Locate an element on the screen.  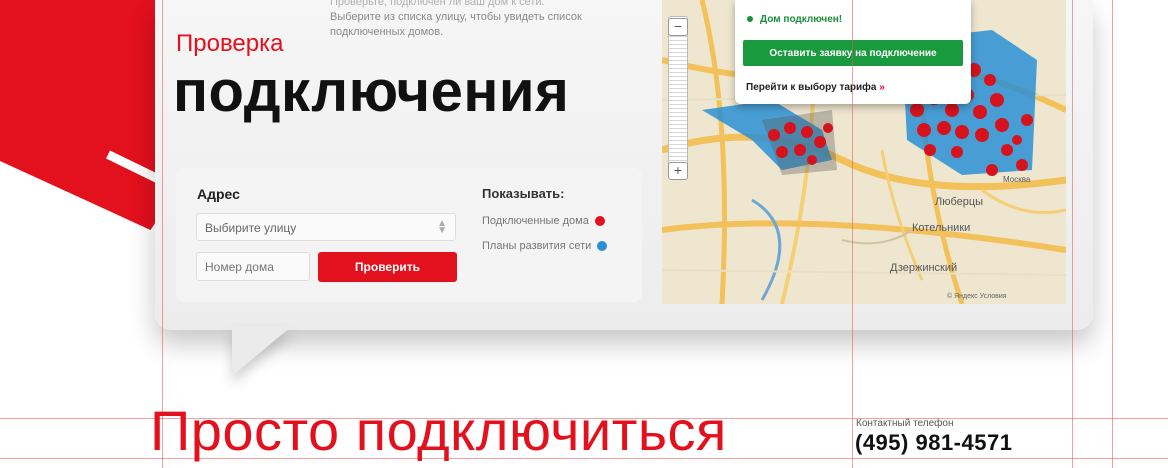
apply-connection-button: Оставить заявку на подключение is located at coordinates (853, 53).